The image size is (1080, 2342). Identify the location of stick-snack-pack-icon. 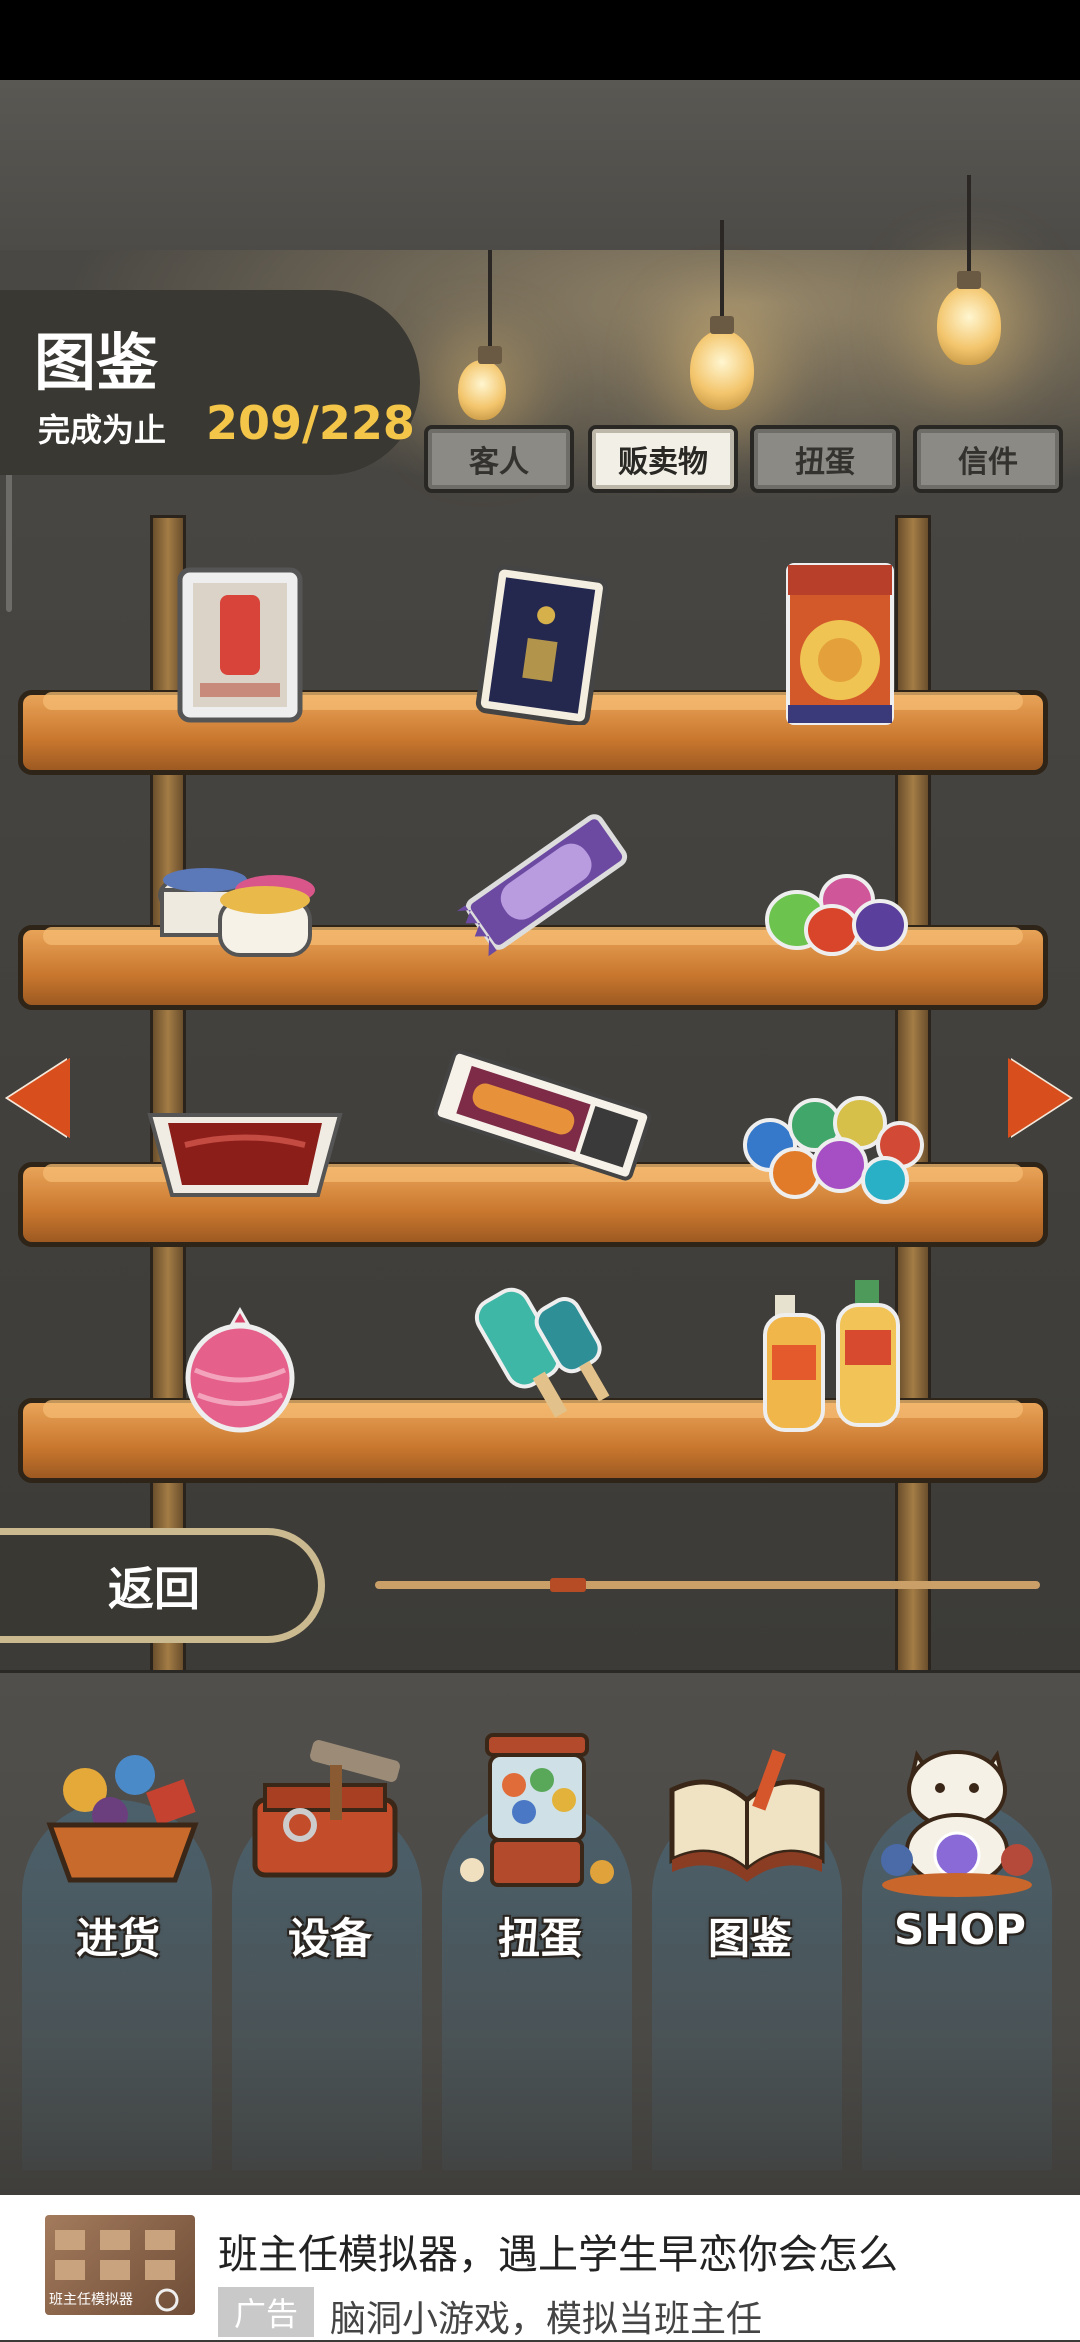
(542, 1115).